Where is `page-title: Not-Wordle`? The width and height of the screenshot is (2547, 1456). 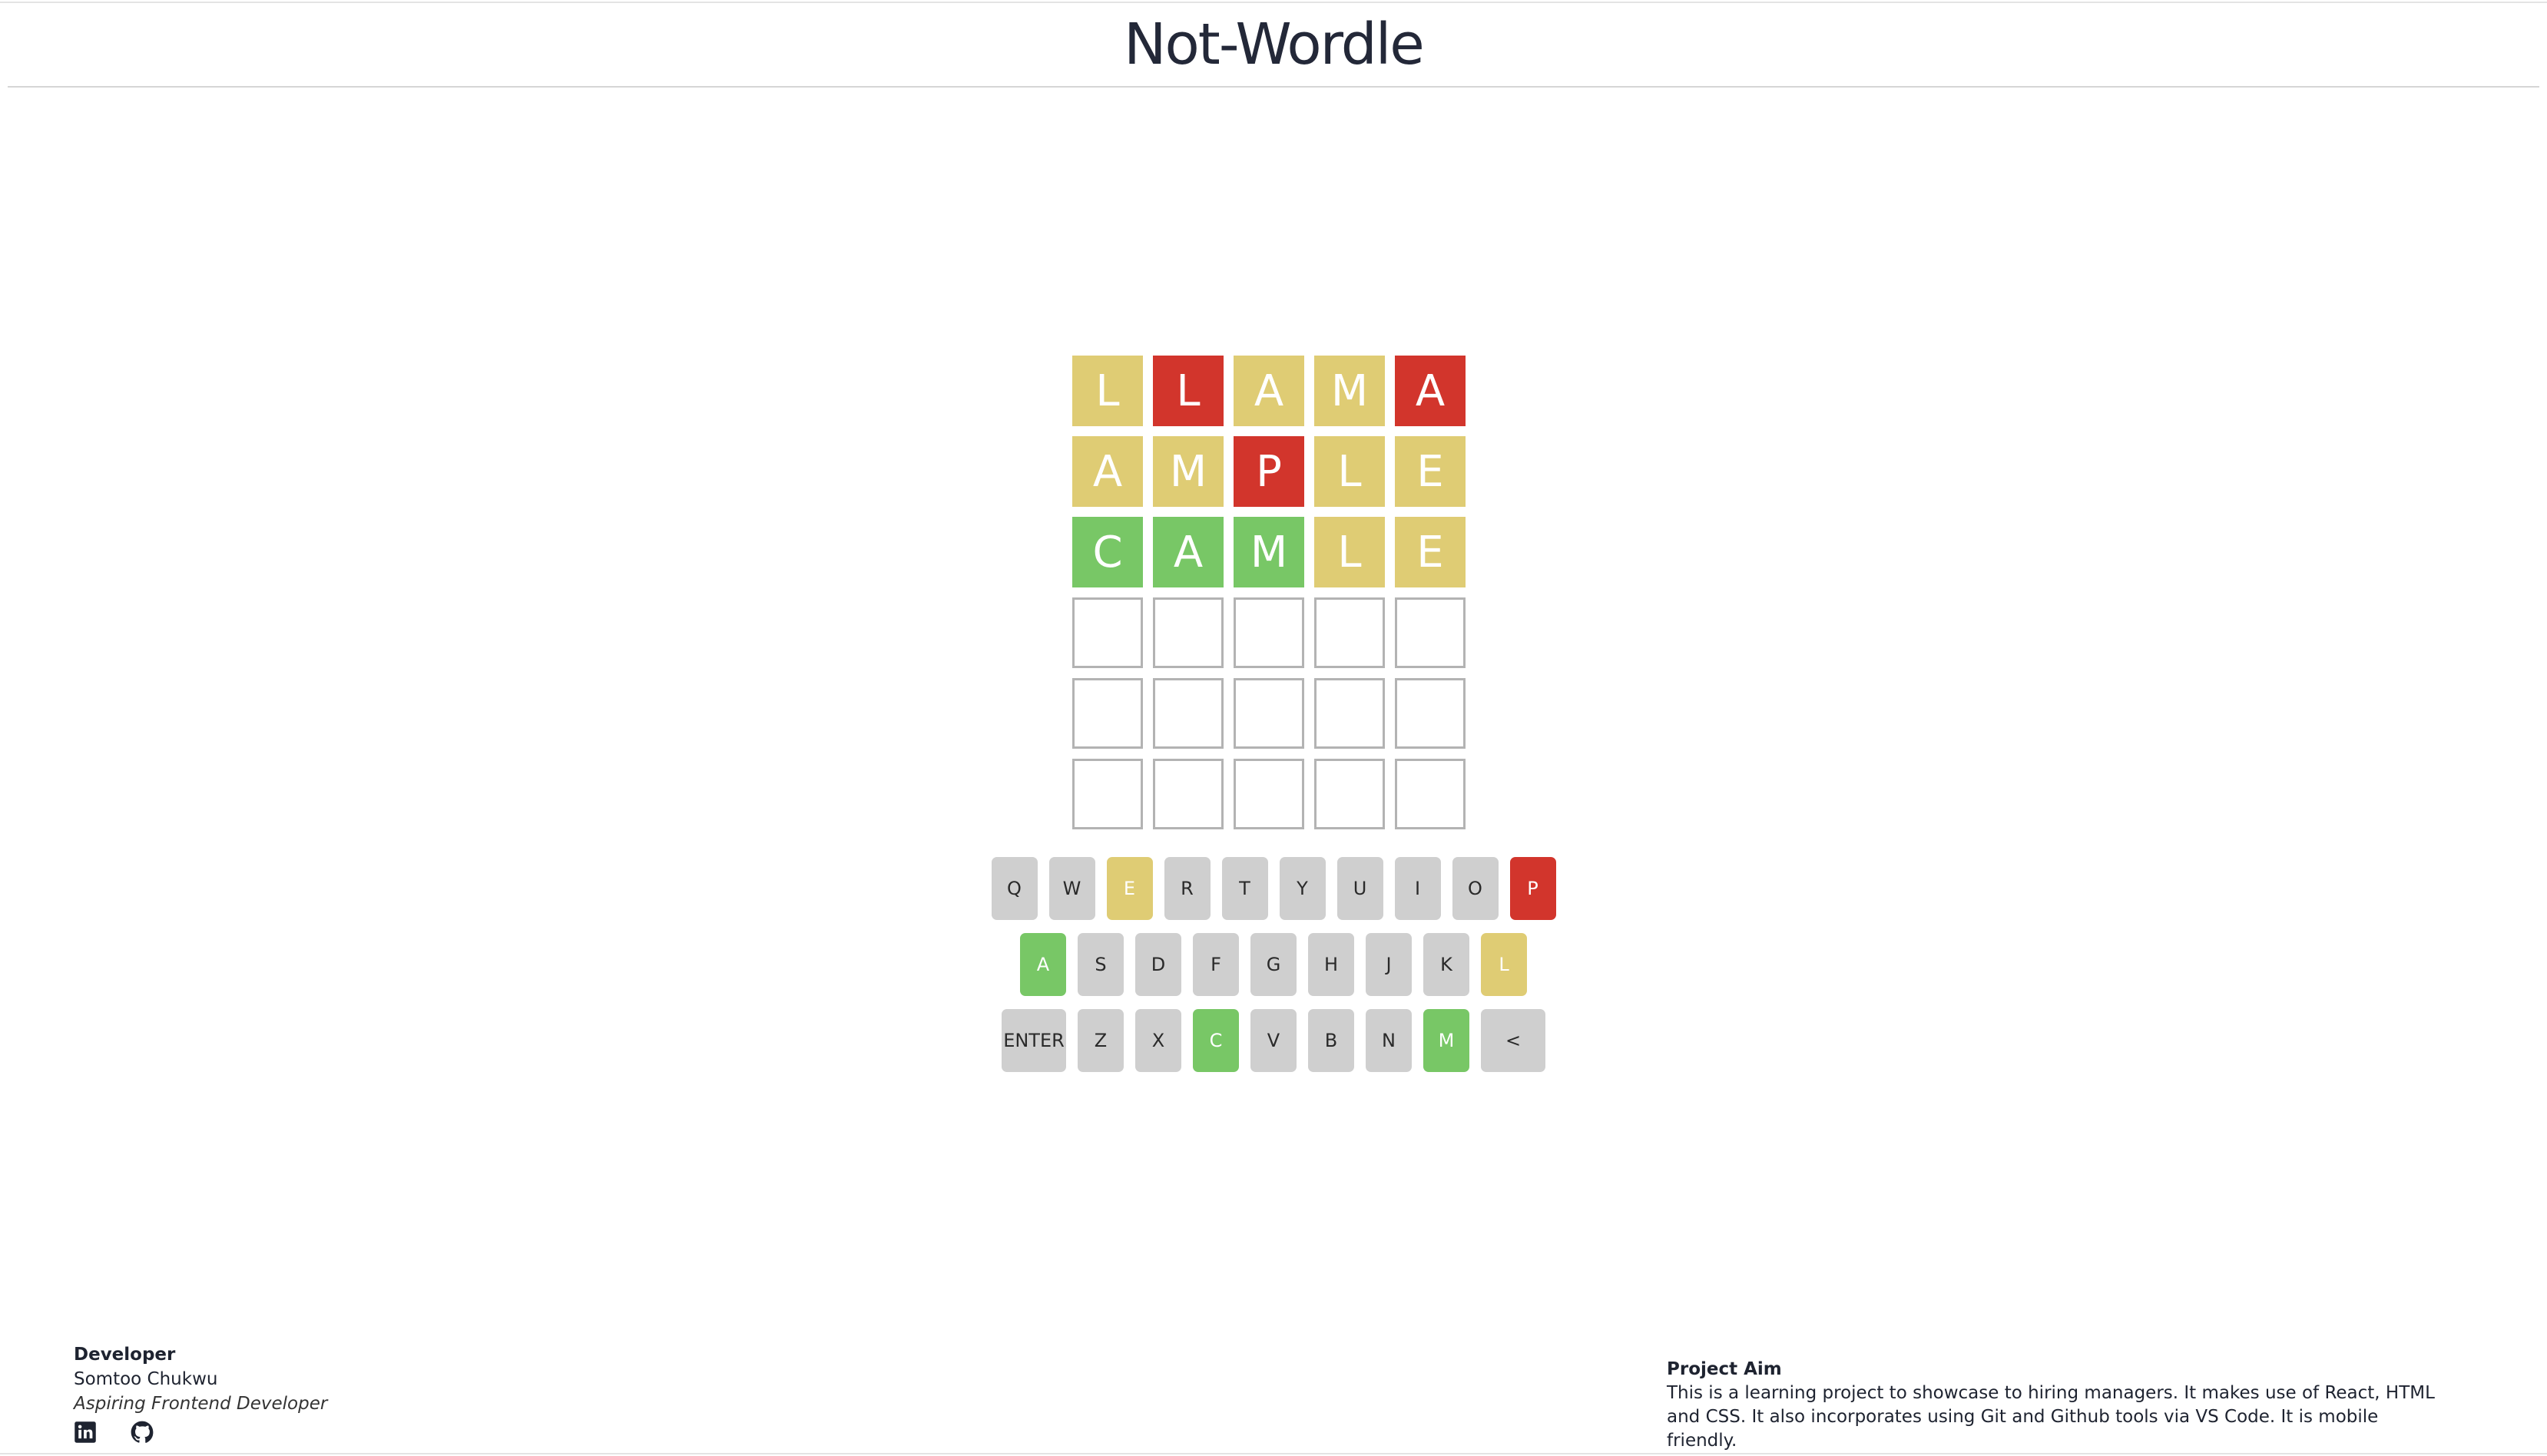
page-title: Not-Wordle is located at coordinates (1274, 45).